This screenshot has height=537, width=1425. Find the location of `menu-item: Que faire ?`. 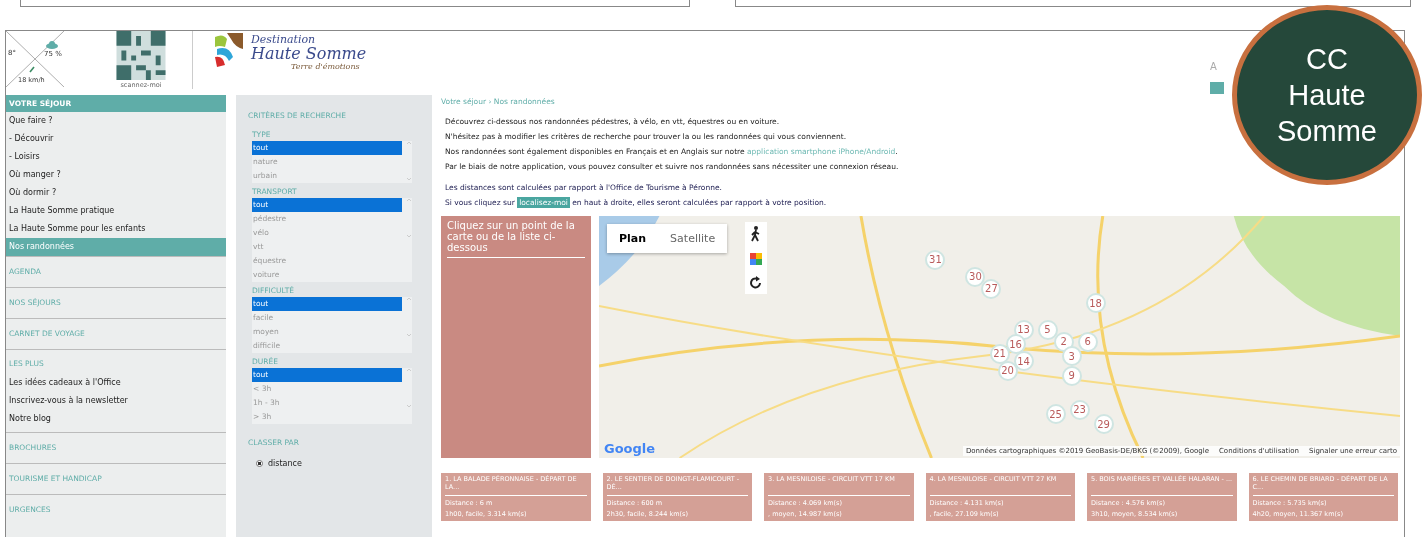

menu-item: Que faire ? is located at coordinates (116, 121).